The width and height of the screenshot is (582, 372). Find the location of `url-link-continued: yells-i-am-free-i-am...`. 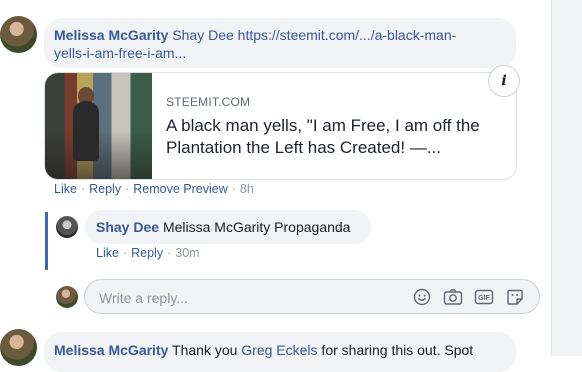

url-link-continued: yells-i-am-free-i-am... is located at coordinates (120, 53).